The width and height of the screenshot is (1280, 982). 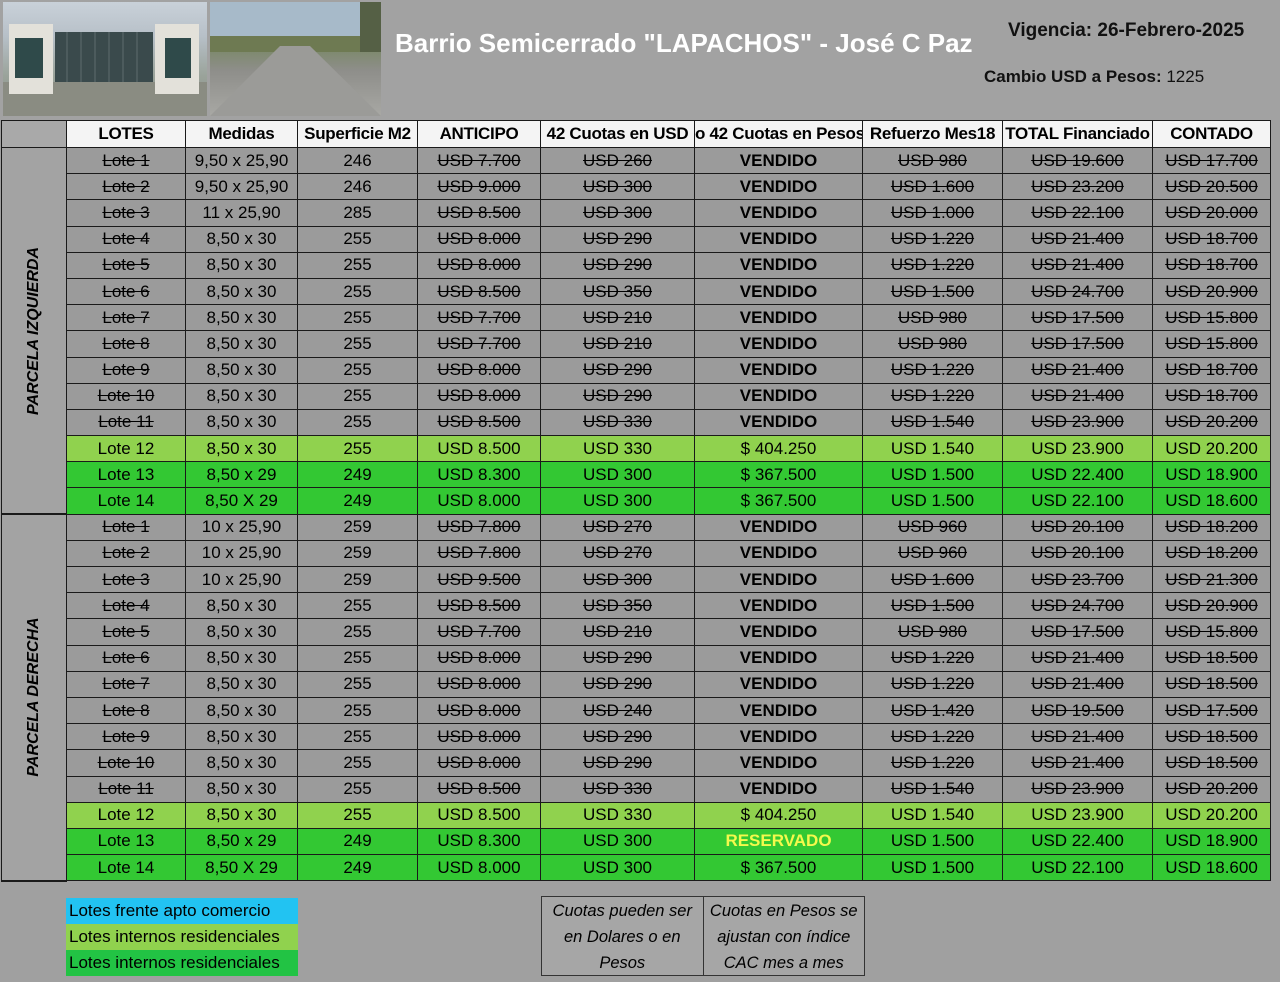 What do you see at coordinates (33, 697) in the screenshot?
I see `parcel-label: PARCELA DERECHA` at bounding box center [33, 697].